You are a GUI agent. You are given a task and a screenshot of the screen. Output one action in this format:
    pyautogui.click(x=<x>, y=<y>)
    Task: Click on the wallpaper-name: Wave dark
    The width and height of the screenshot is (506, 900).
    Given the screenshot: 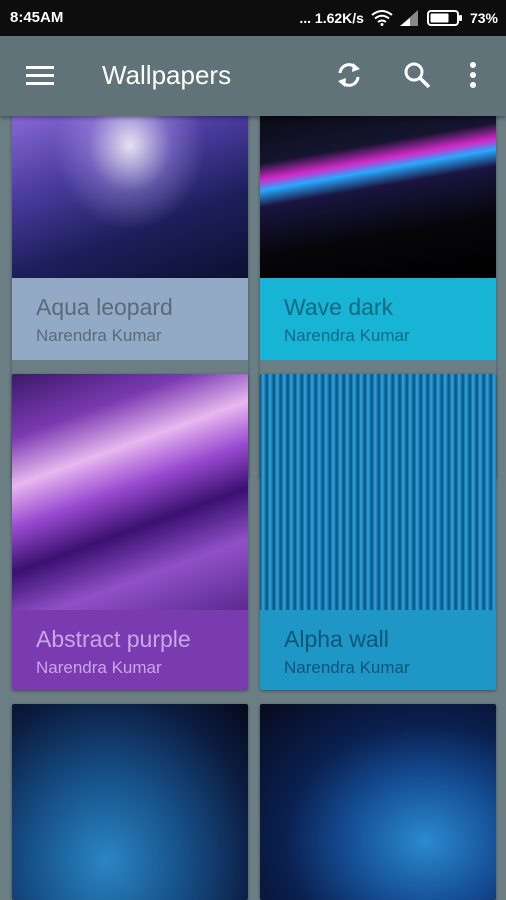 What is the action you would take?
    pyautogui.click(x=339, y=307)
    